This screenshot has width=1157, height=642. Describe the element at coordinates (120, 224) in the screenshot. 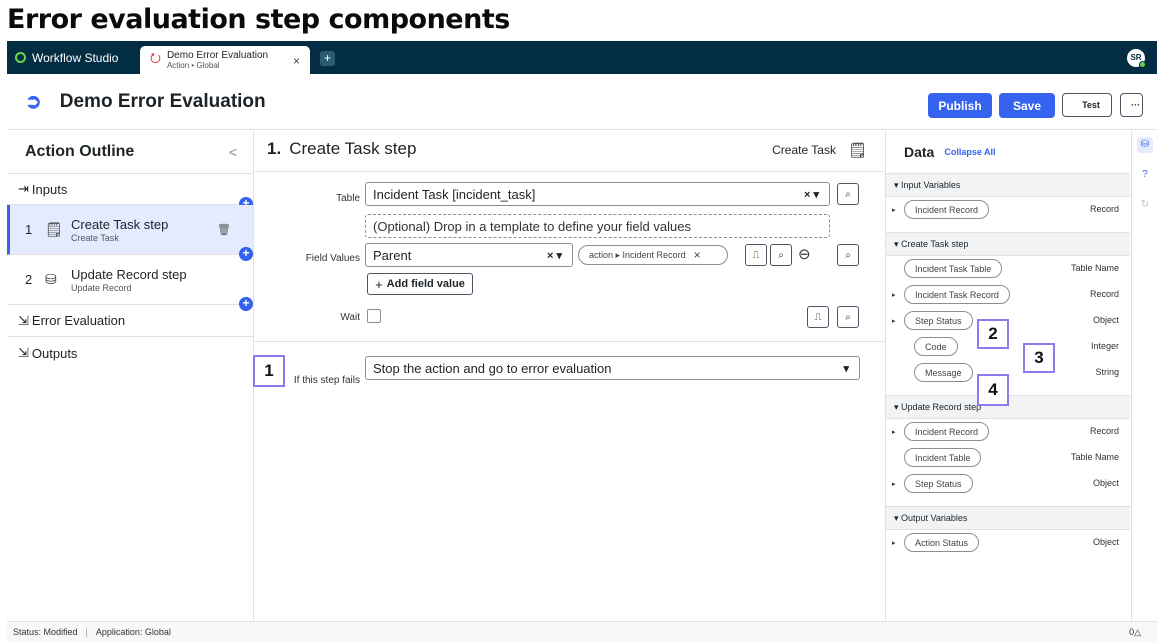

I see `step-name: Create Task step` at that location.